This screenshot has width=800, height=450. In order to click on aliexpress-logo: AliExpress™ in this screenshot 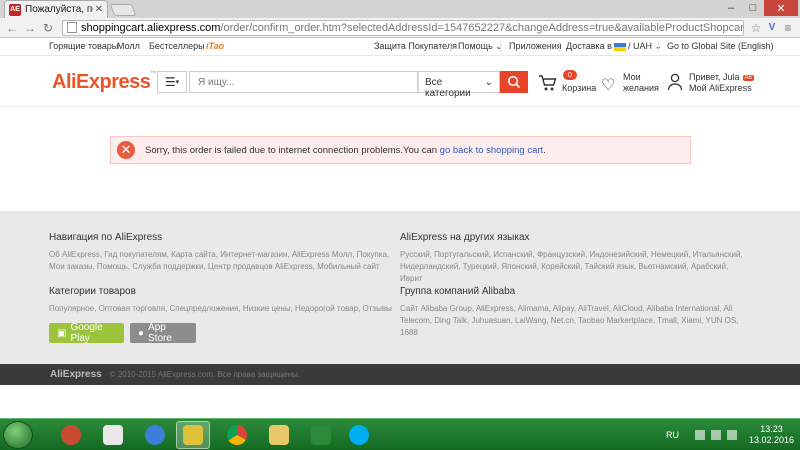, I will do `click(104, 82)`.